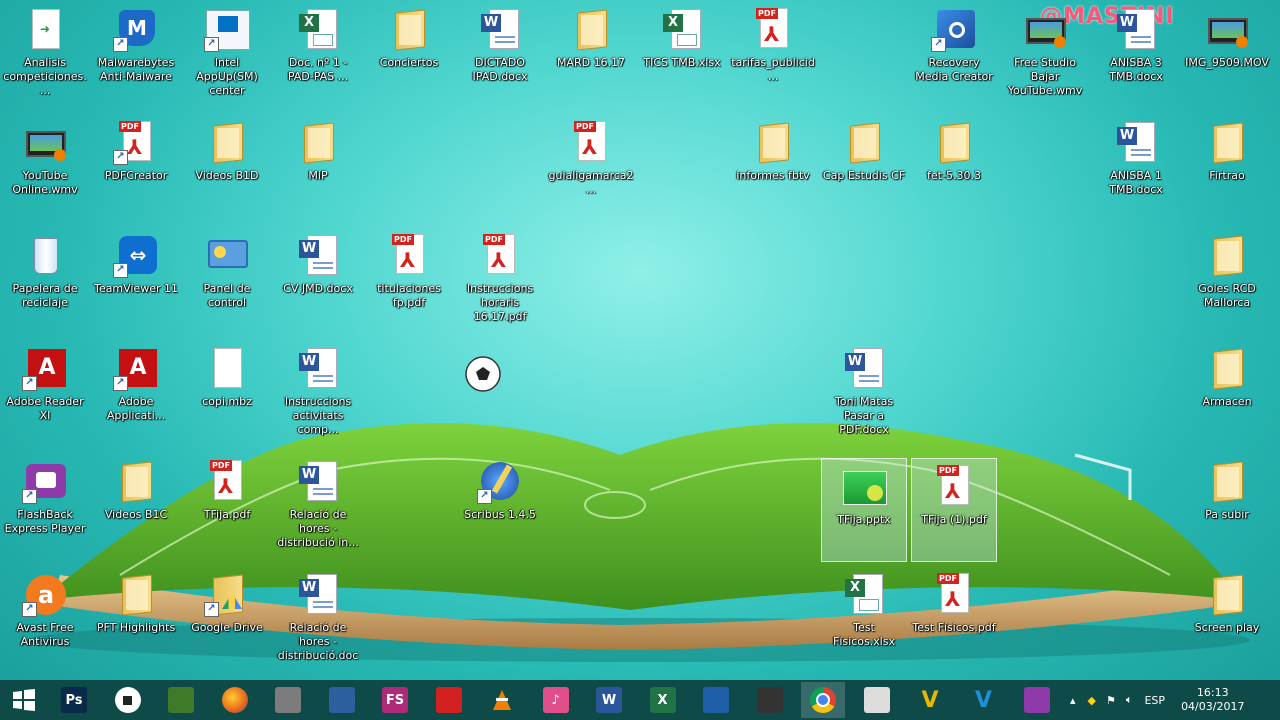 The image size is (1280, 720). What do you see at coordinates (409, 280) in the screenshot?
I see `desktop-icon-titulaciones-fp-pdf: PDF ⅄ titulaciones fp.pdf` at bounding box center [409, 280].